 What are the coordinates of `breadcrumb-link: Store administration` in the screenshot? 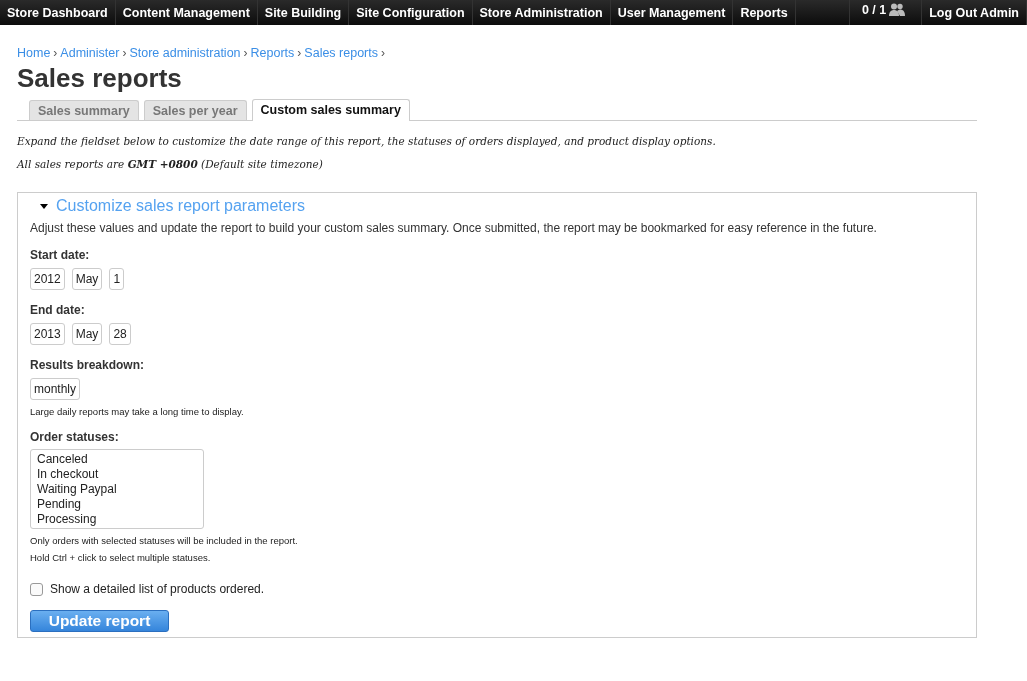 It's located at (185, 53).